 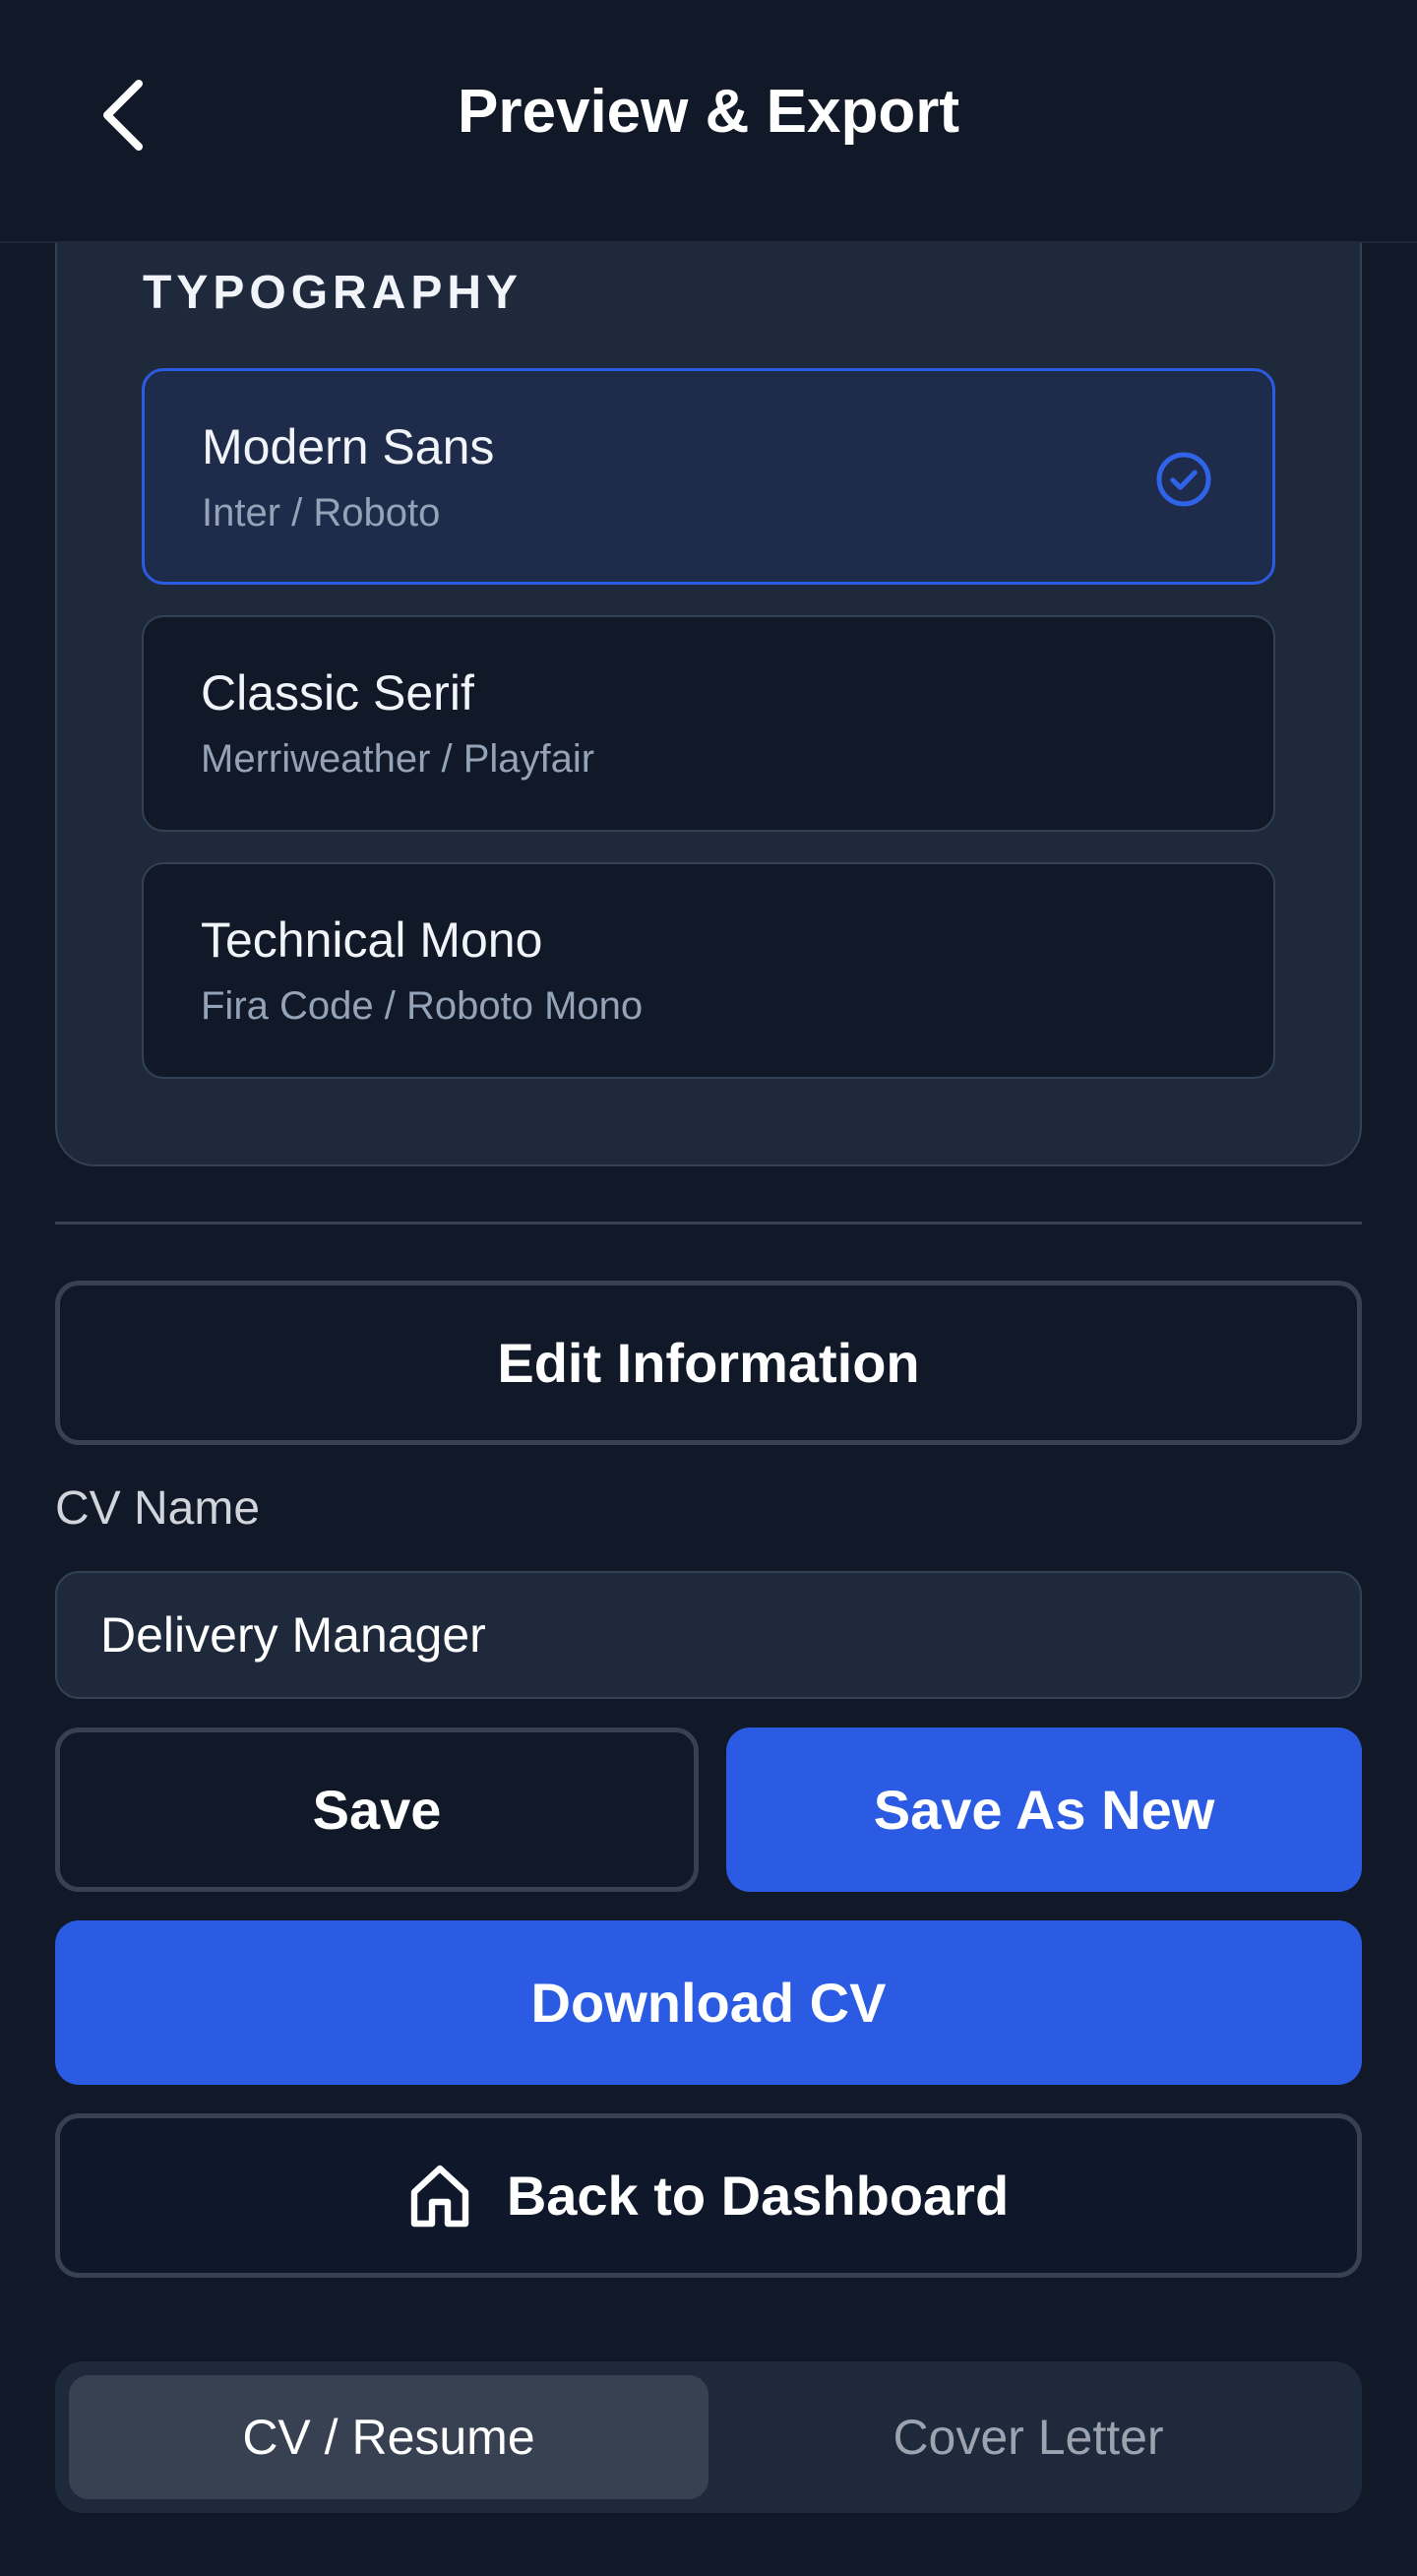 I want to click on font-option-families: Merriweather / Playfair, so click(x=398, y=759).